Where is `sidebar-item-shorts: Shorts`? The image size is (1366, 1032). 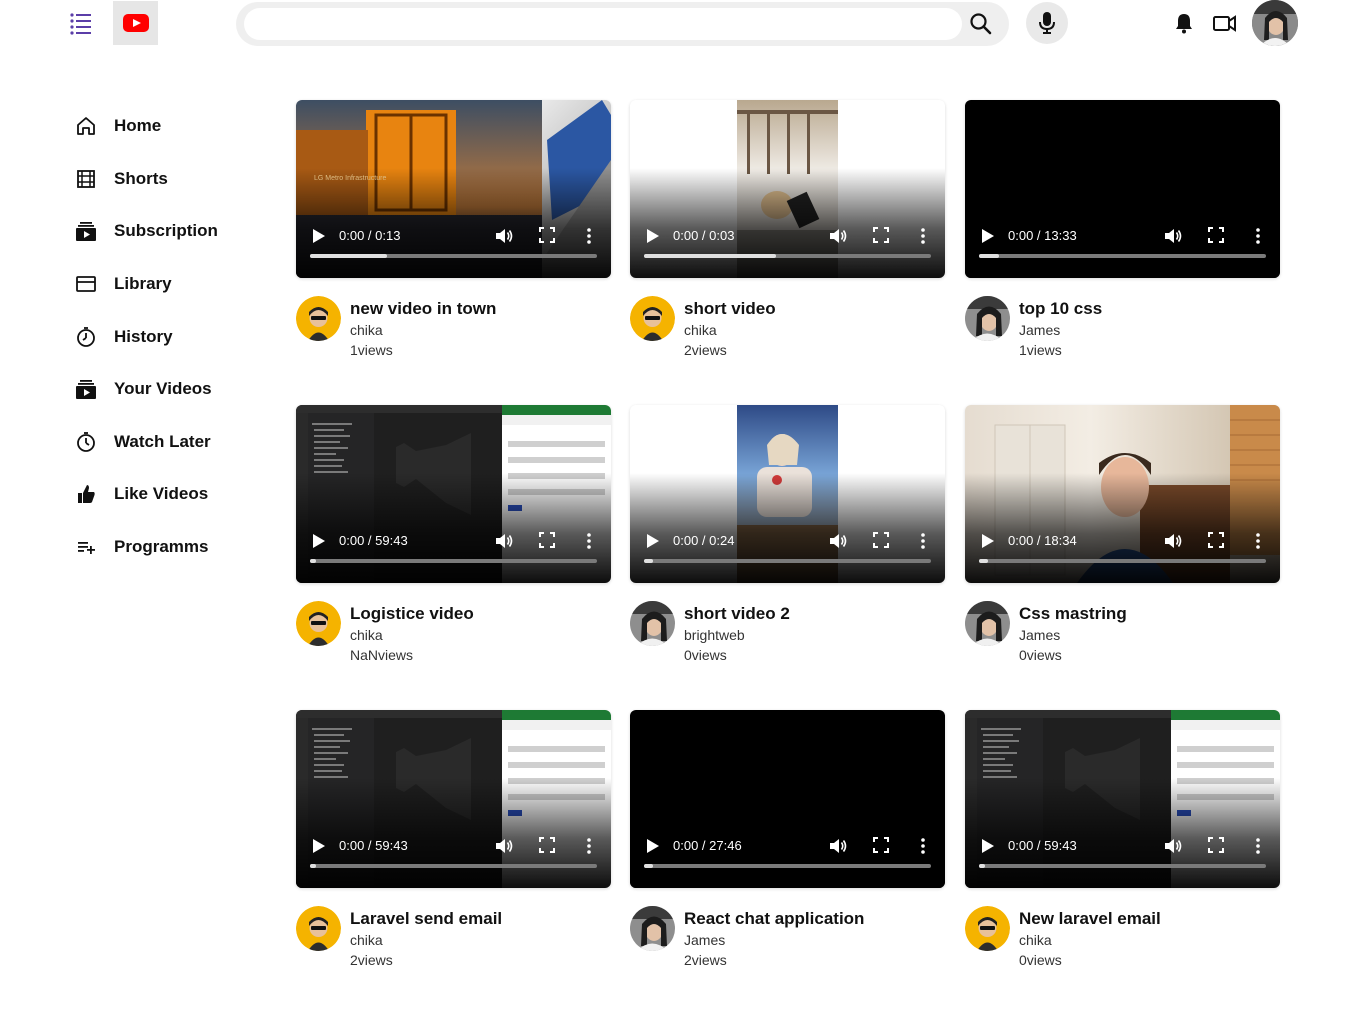 sidebar-item-shorts: Shorts is located at coordinates (174, 179).